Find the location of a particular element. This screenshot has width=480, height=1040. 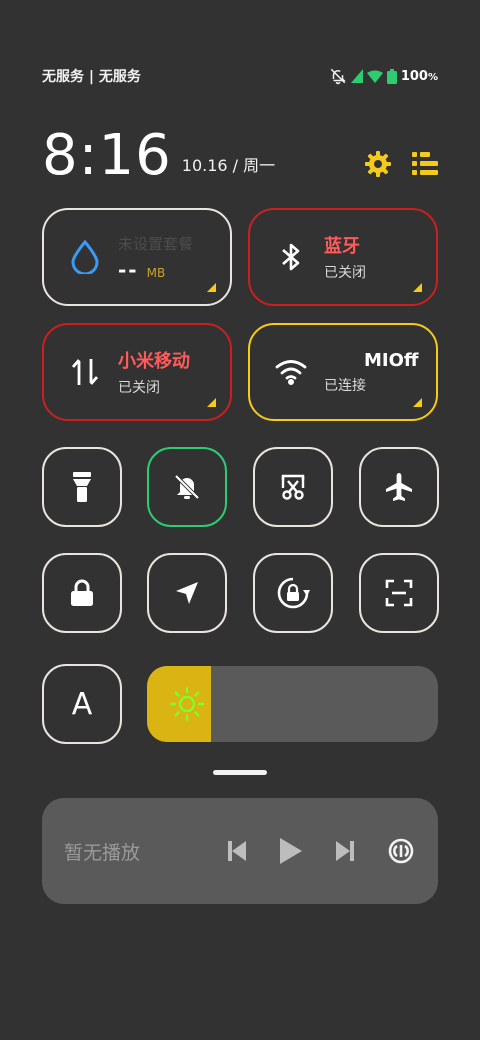

battery-percent: 100% is located at coordinates (419, 76).